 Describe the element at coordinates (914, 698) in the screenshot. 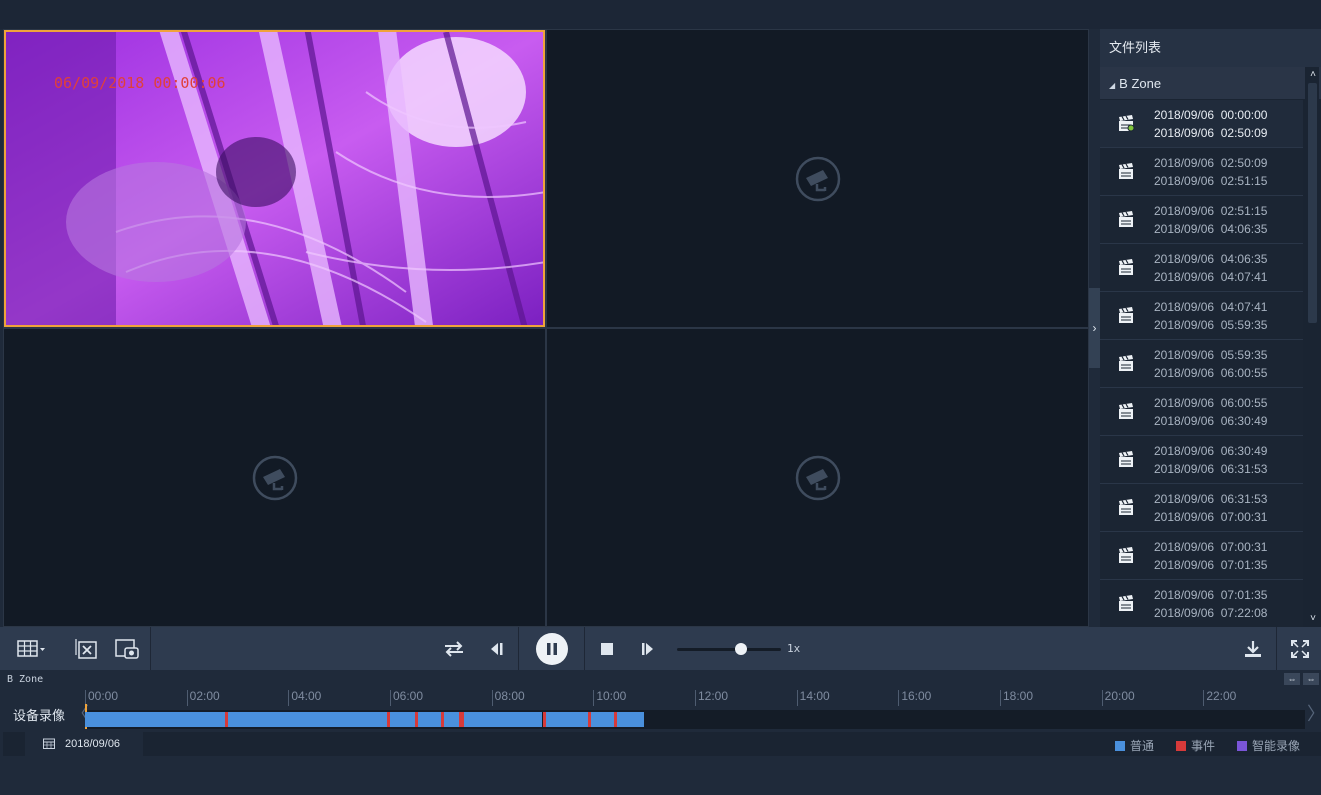

I see `timeline-tick-label: 16:00` at that location.